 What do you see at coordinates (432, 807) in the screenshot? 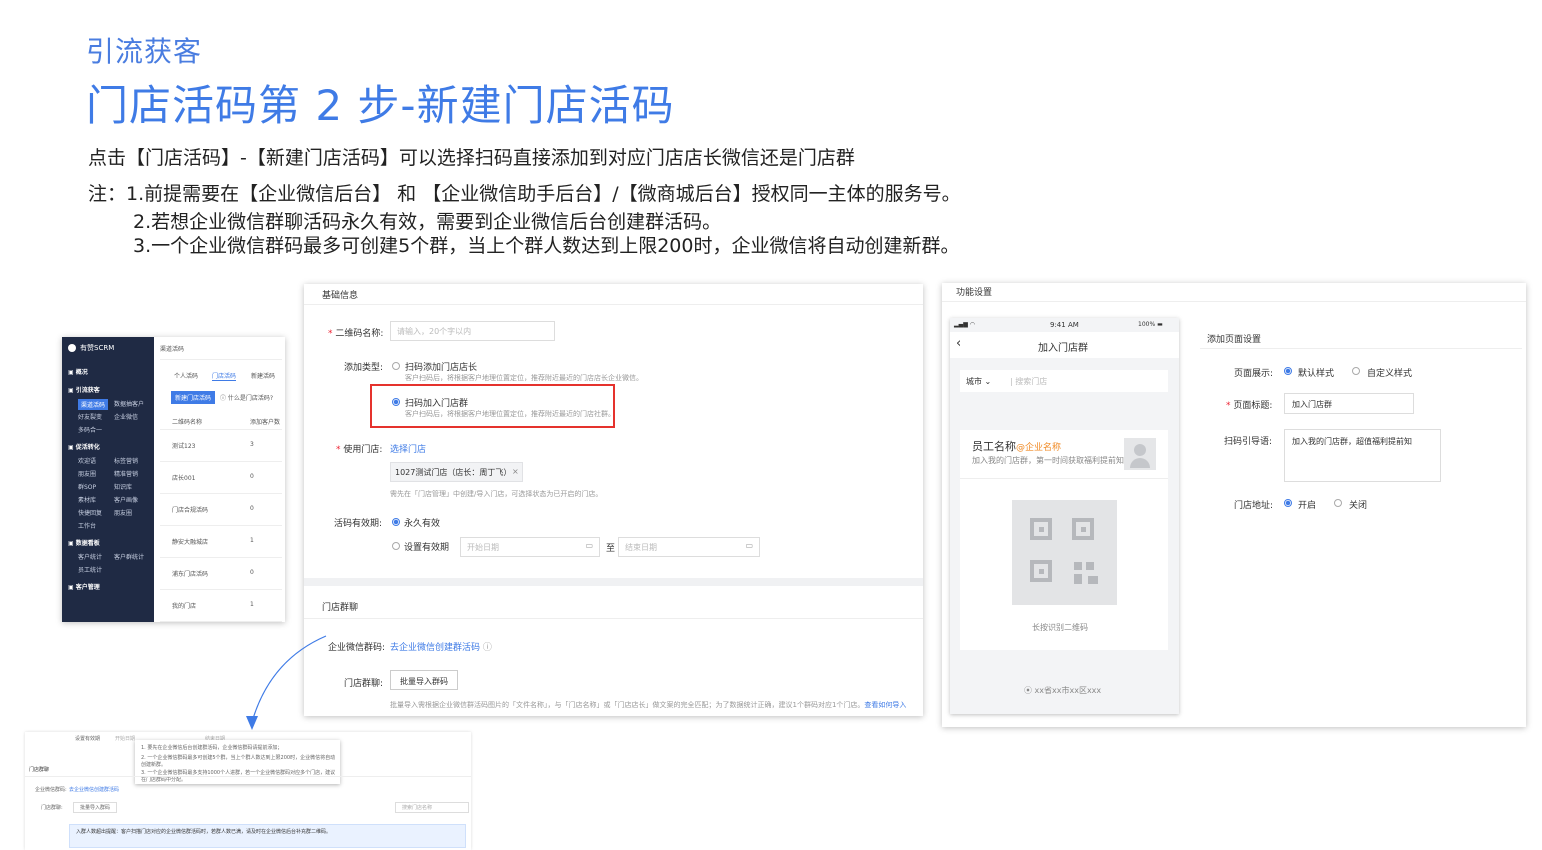
I see `mini-search-input: 搜索门店名称` at bounding box center [432, 807].